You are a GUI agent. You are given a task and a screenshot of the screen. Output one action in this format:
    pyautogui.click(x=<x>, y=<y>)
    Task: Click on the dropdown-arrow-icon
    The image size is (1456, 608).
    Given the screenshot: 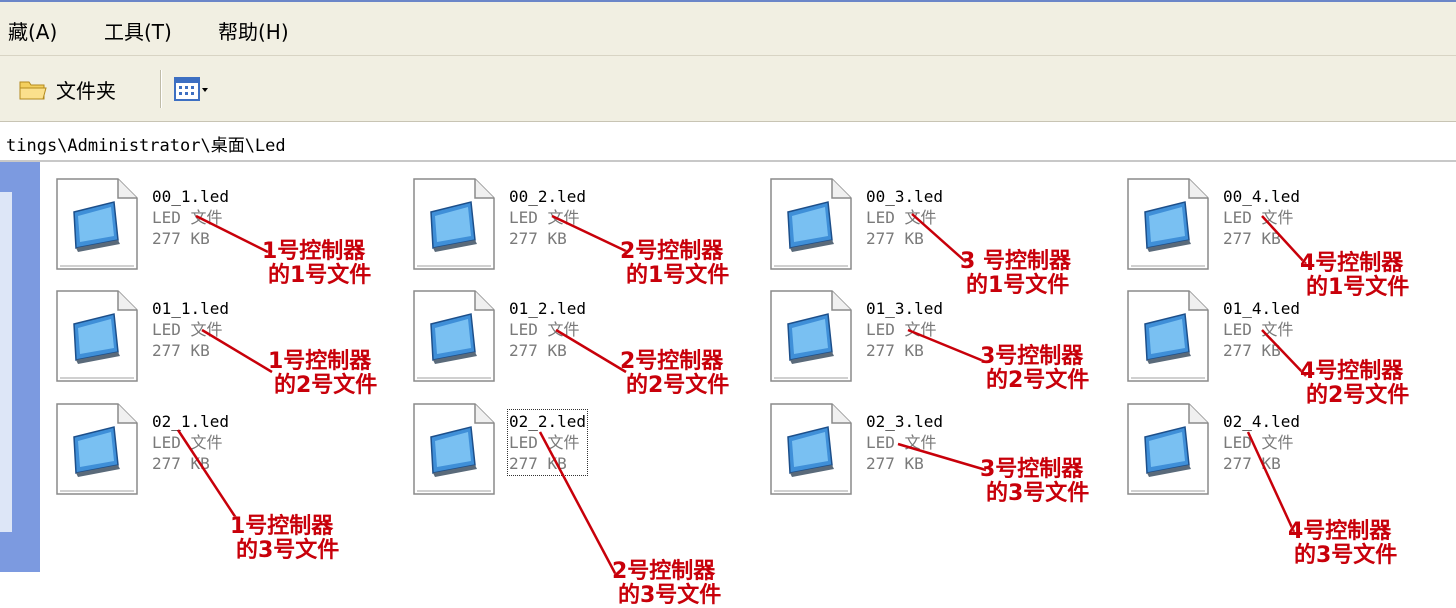 What is the action you would take?
    pyautogui.click(x=205, y=90)
    